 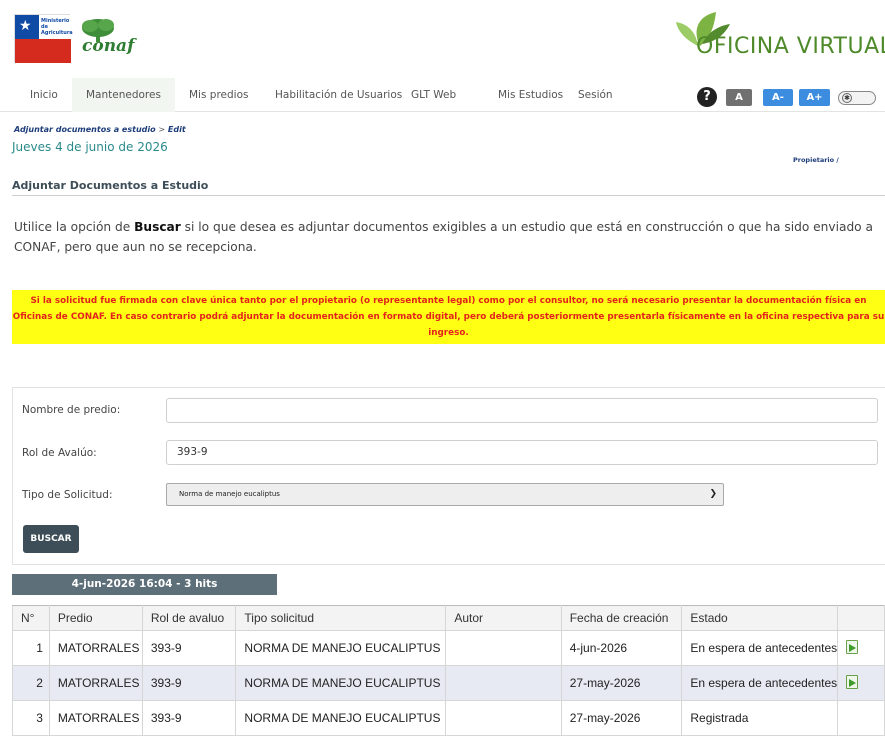 What do you see at coordinates (522, 452) in the screenshot?
I see `rol-input: 393-9` at bounding box center [522, 452].